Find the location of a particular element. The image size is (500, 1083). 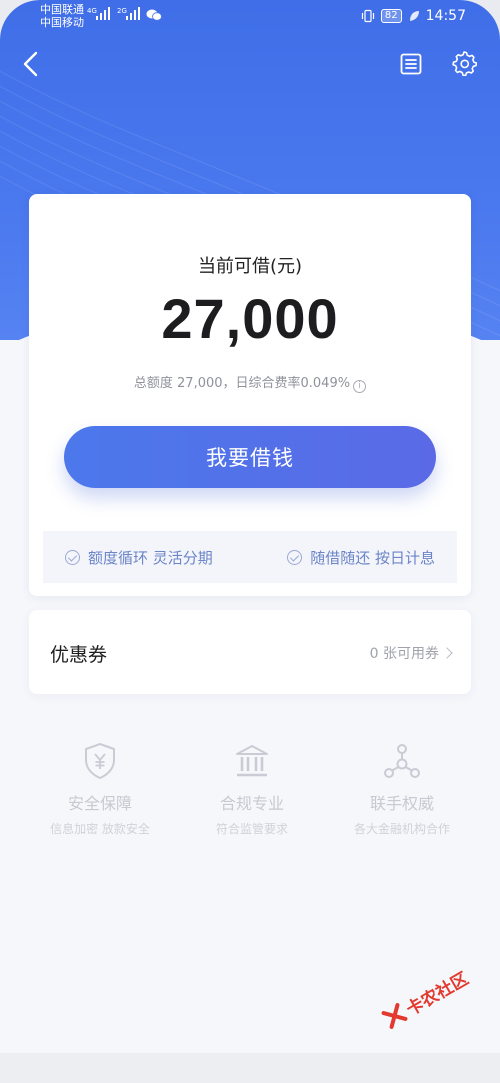

network-nodes-icon is located at coordinates (402, 761).